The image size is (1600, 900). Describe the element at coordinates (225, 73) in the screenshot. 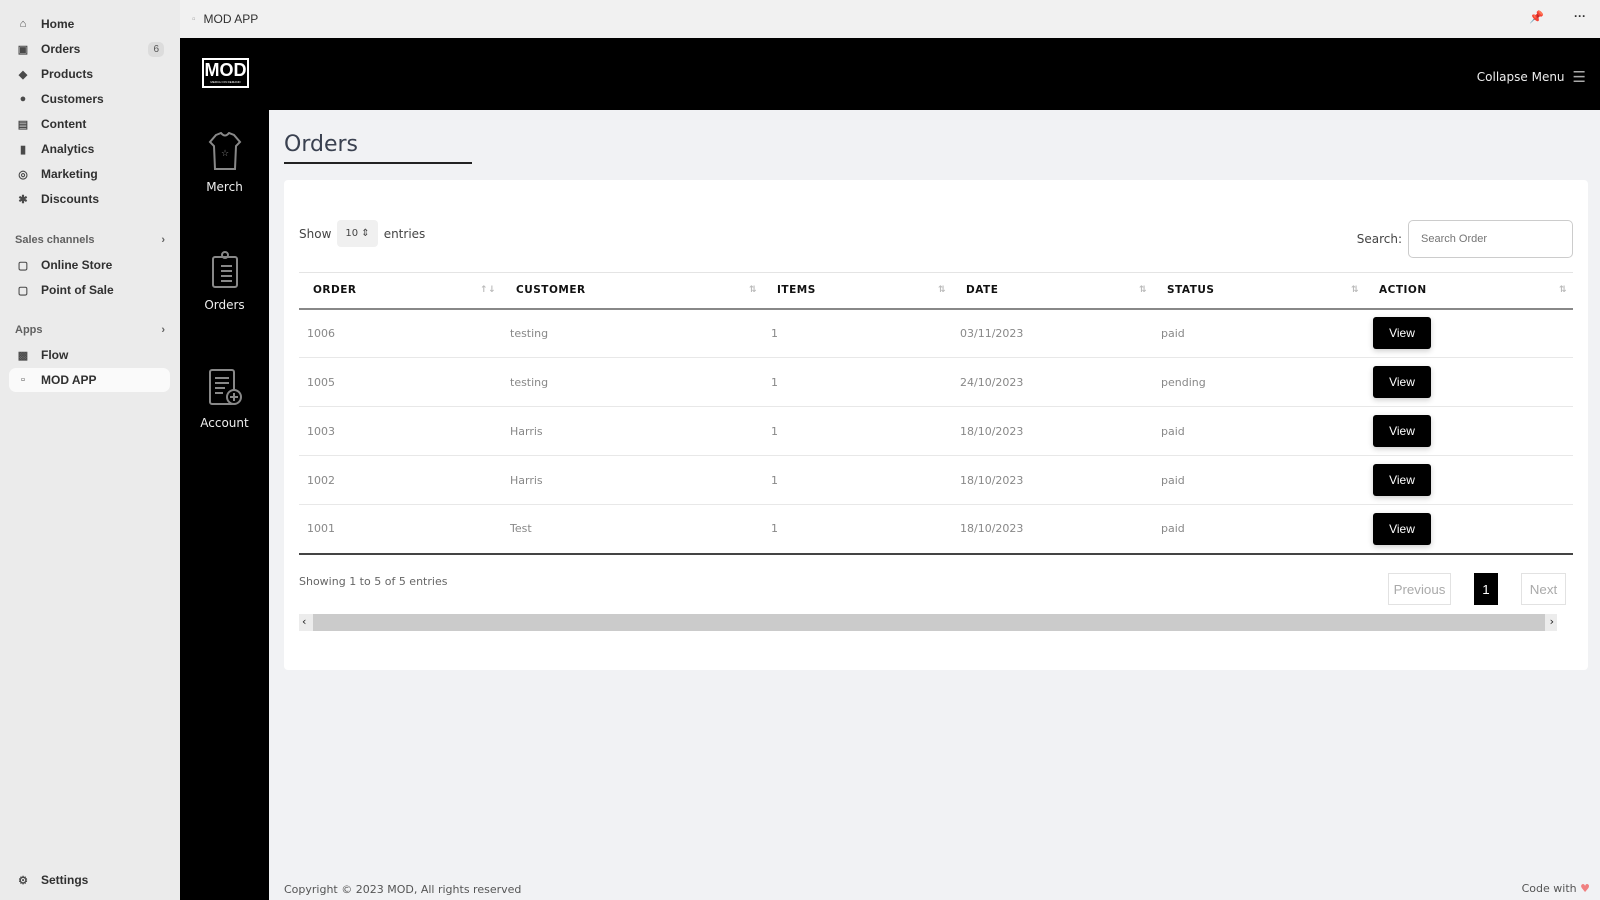

I see `mod-logo: MOD MERCH ON DEMAND` at that location.